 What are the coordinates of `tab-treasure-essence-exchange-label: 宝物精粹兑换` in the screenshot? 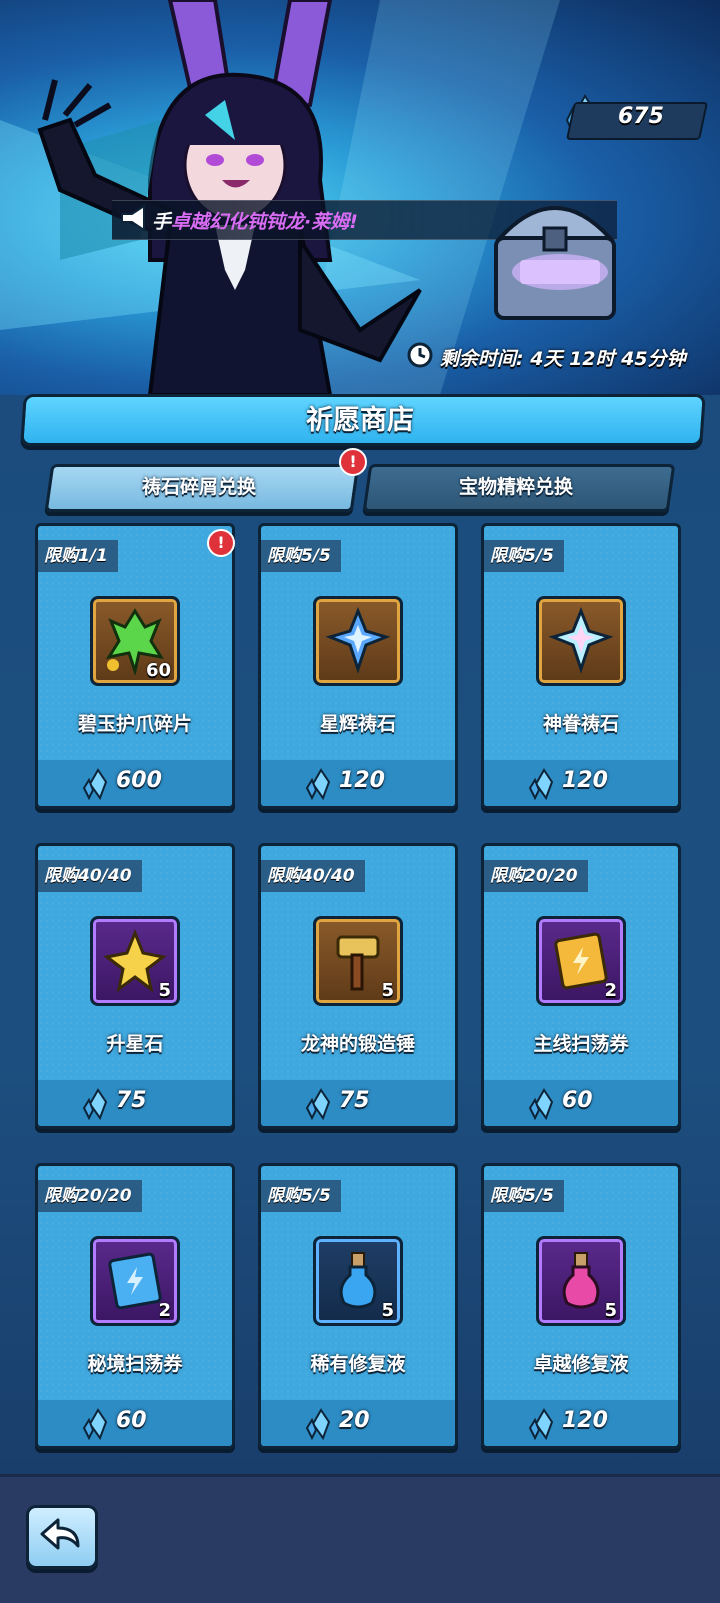 It's located at (515, 487).